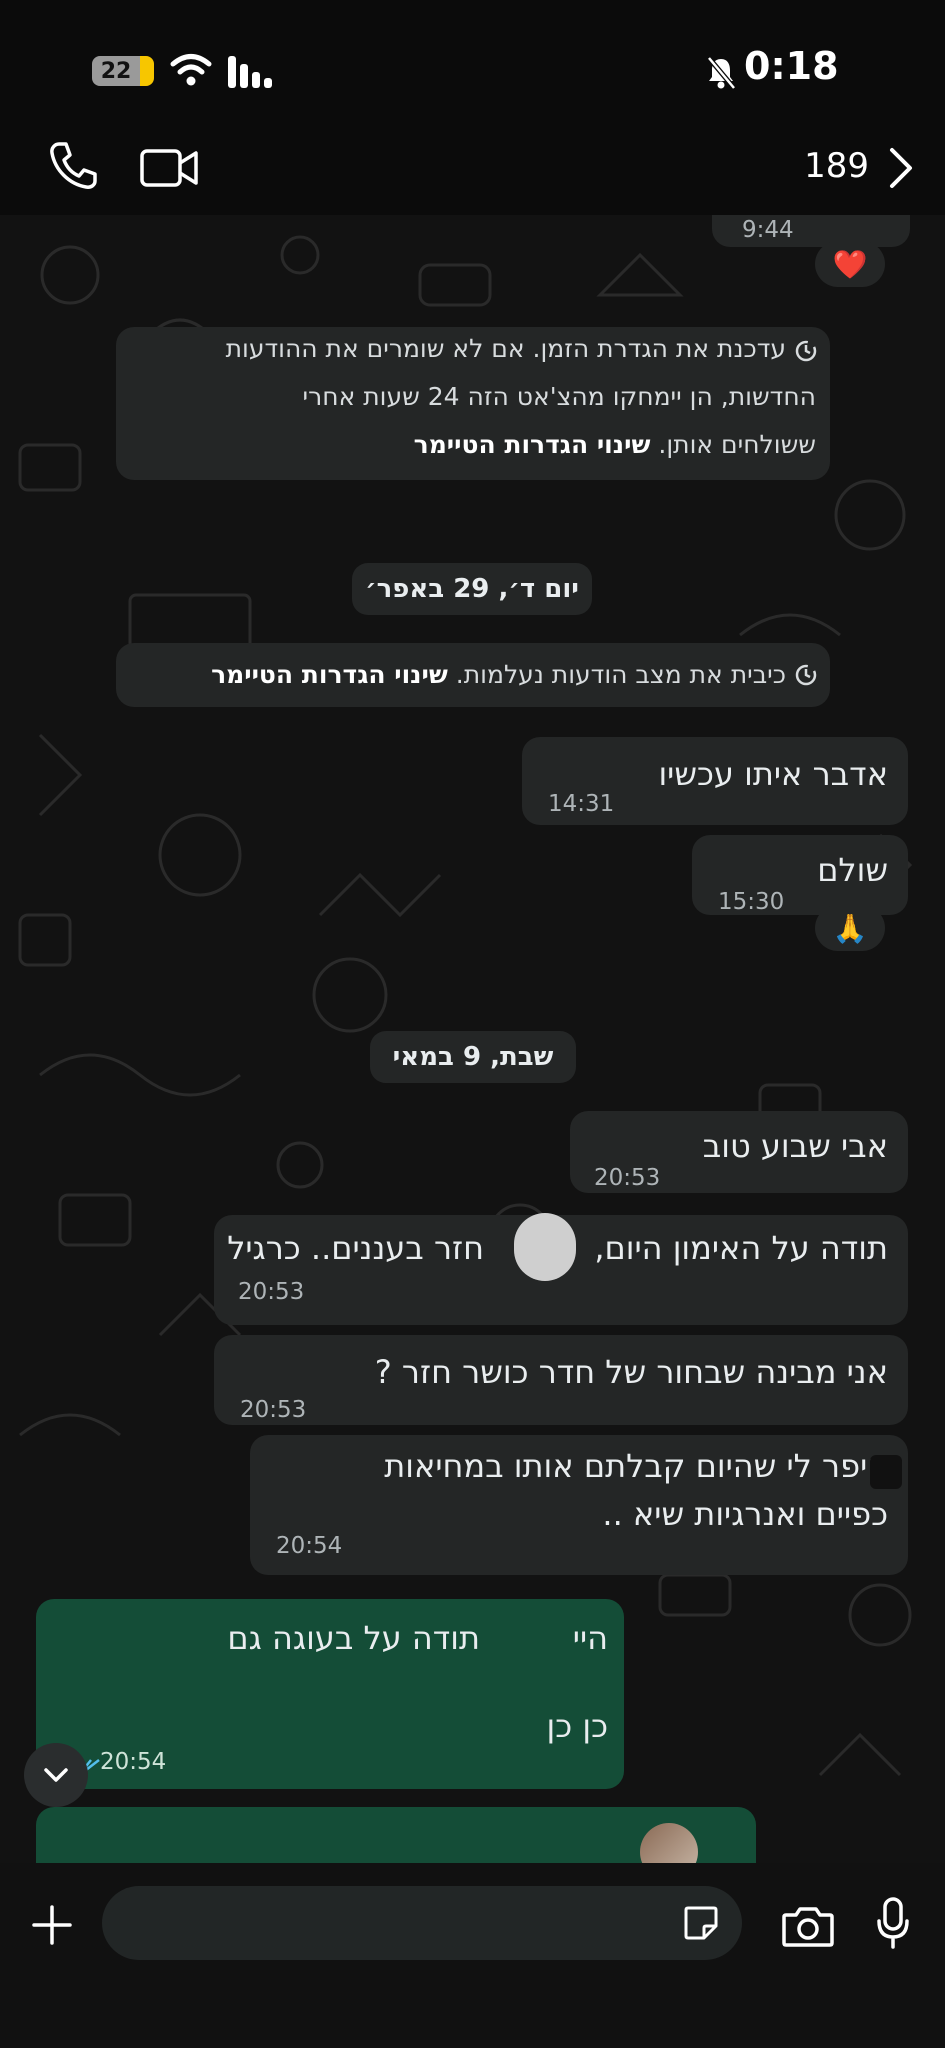  I want to click on message-time: 9:44, so click(768, 230).